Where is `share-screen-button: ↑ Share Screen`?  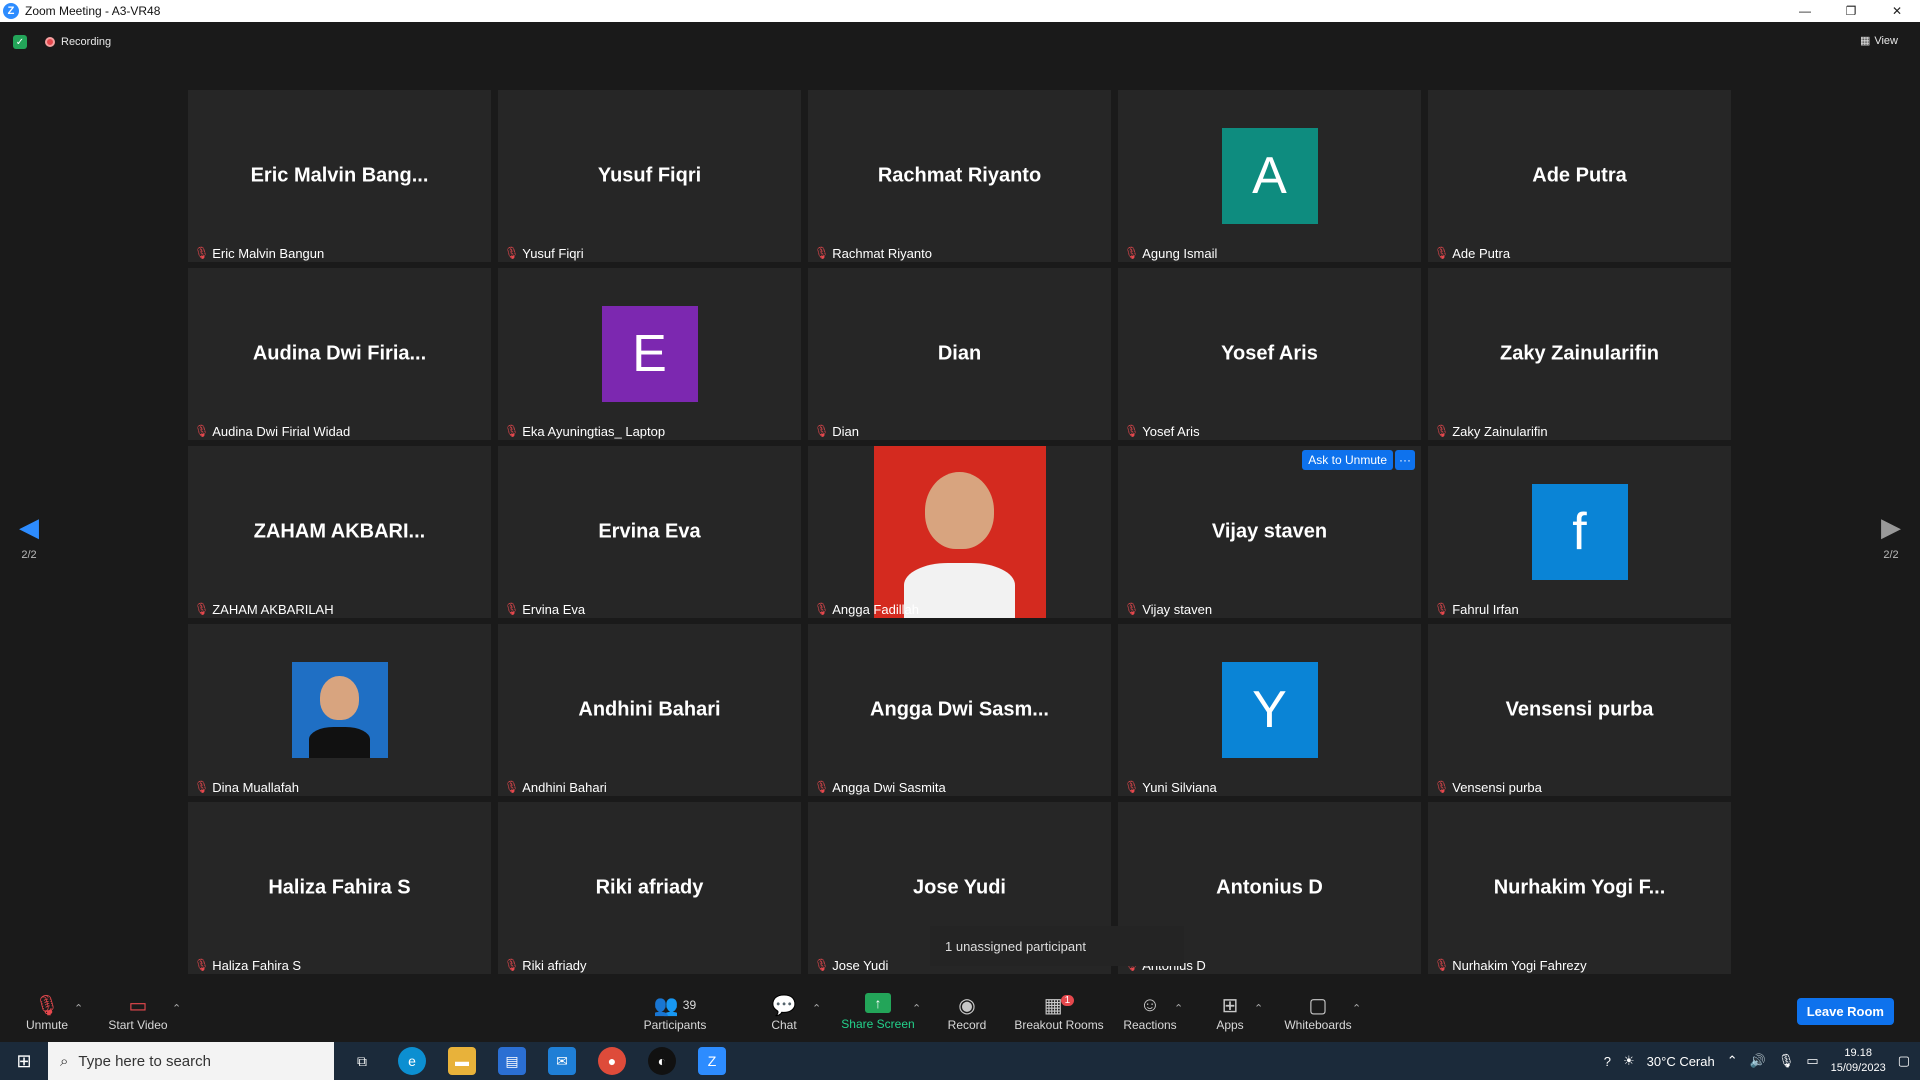
share-screen-button: ↑ Share Screen is located at coordinates (878, 1012).